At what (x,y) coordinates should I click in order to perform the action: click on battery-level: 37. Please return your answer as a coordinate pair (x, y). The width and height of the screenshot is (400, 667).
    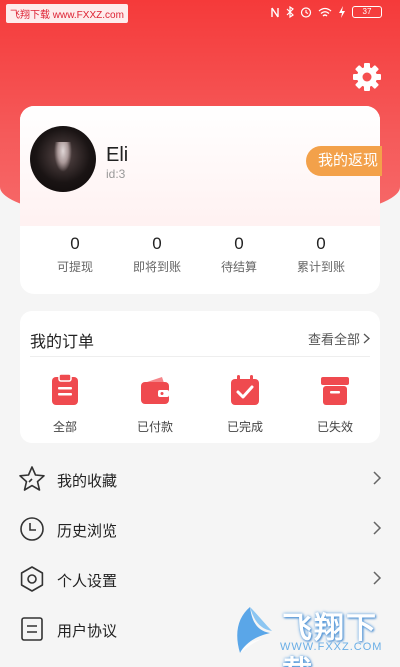
    Looking at the image, I should click on (367, 11).